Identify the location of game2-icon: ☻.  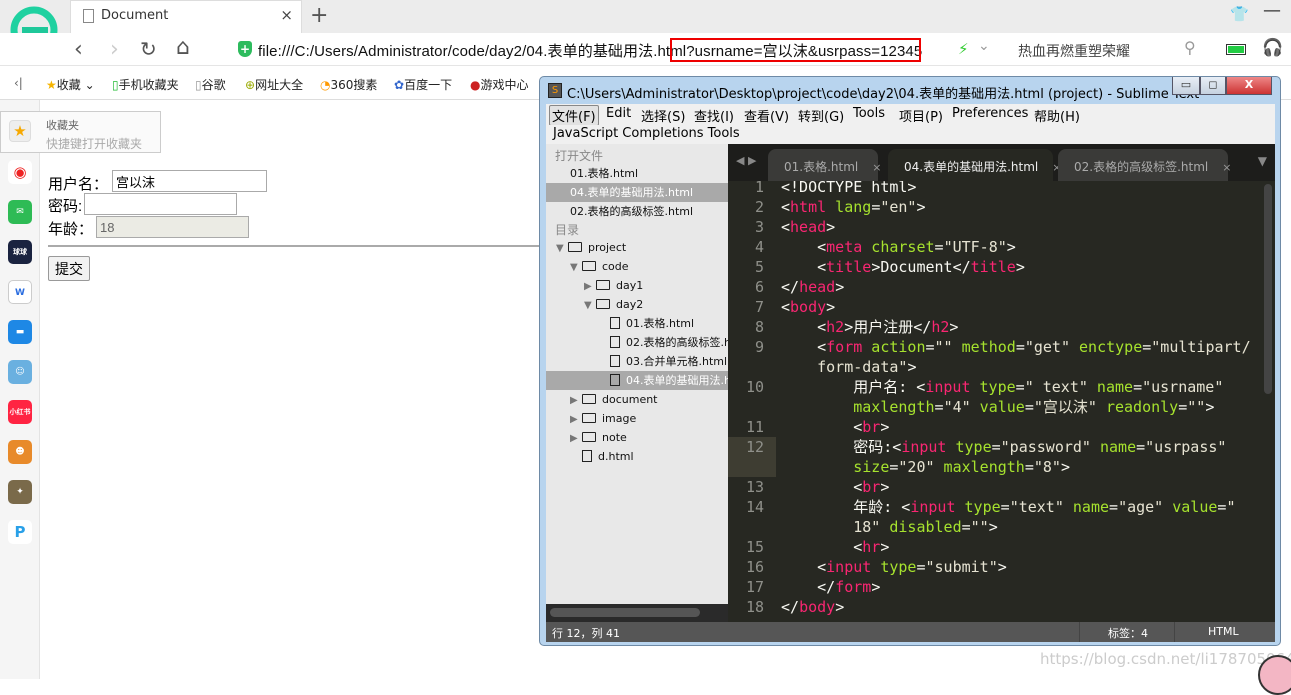
(20, 452).